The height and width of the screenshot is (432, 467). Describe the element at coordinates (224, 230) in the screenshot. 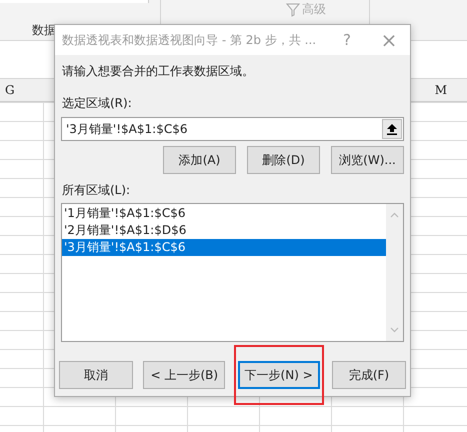

I see `list-item: '2月销量'!$A$1:$D$6` at that location.